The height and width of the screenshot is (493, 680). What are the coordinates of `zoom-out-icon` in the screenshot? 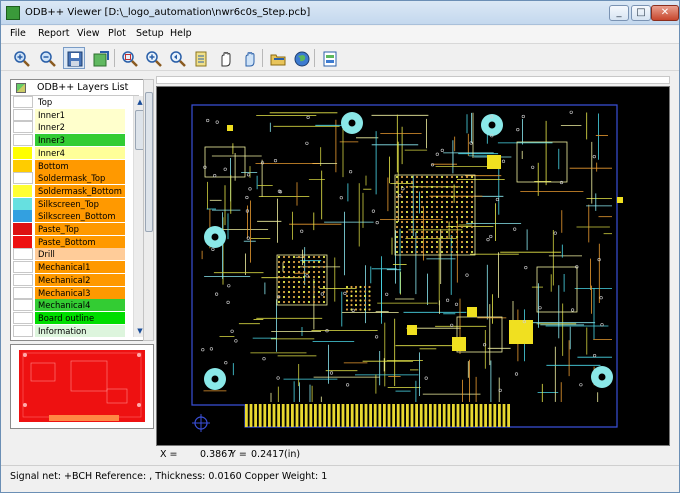 It's located at (47, 58).